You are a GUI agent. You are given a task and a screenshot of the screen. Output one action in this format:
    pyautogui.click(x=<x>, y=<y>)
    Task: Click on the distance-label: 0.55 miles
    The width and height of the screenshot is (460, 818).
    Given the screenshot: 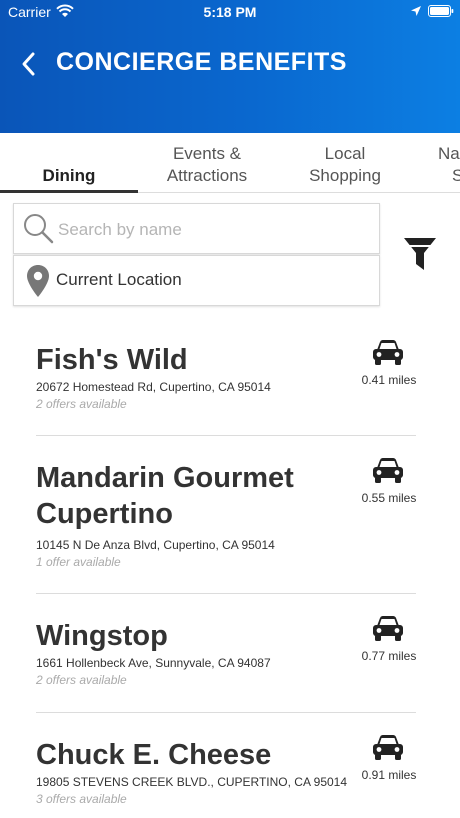 What is the action you would take?
    pyautogui.click(x=389, y=498)
    